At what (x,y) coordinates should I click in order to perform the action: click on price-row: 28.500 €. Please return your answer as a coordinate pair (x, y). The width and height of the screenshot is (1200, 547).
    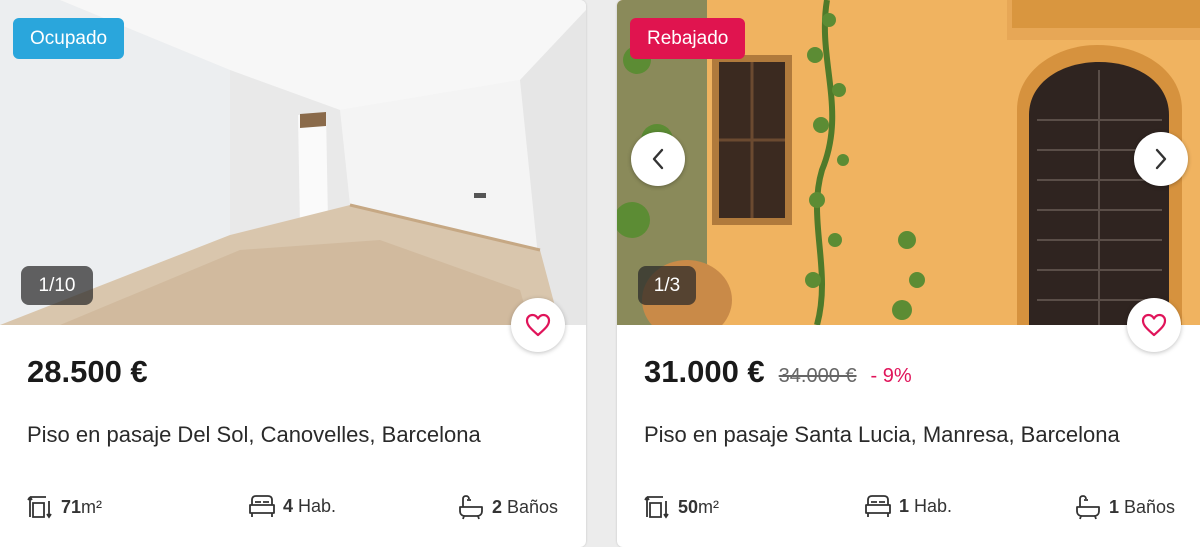
    Looking at the image, I should click on (87, 372).